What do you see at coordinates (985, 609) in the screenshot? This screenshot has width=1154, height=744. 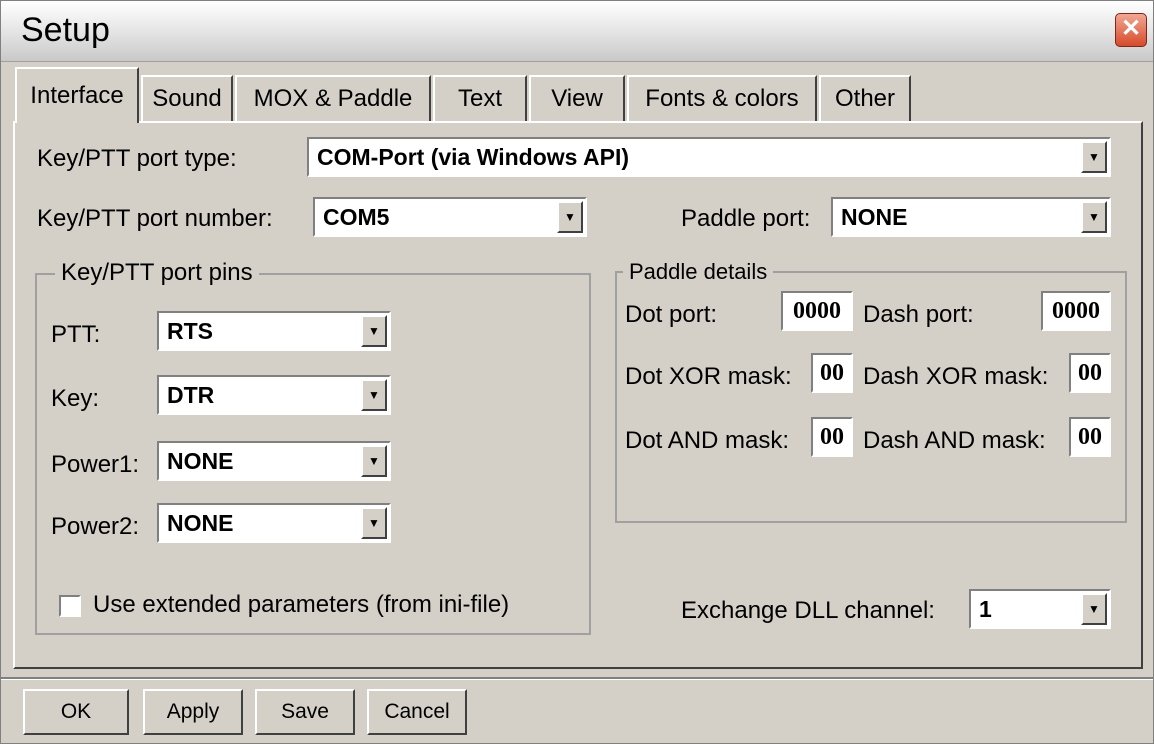 I see `exchange-channel-value: 1` at bounding box center [985, 609].